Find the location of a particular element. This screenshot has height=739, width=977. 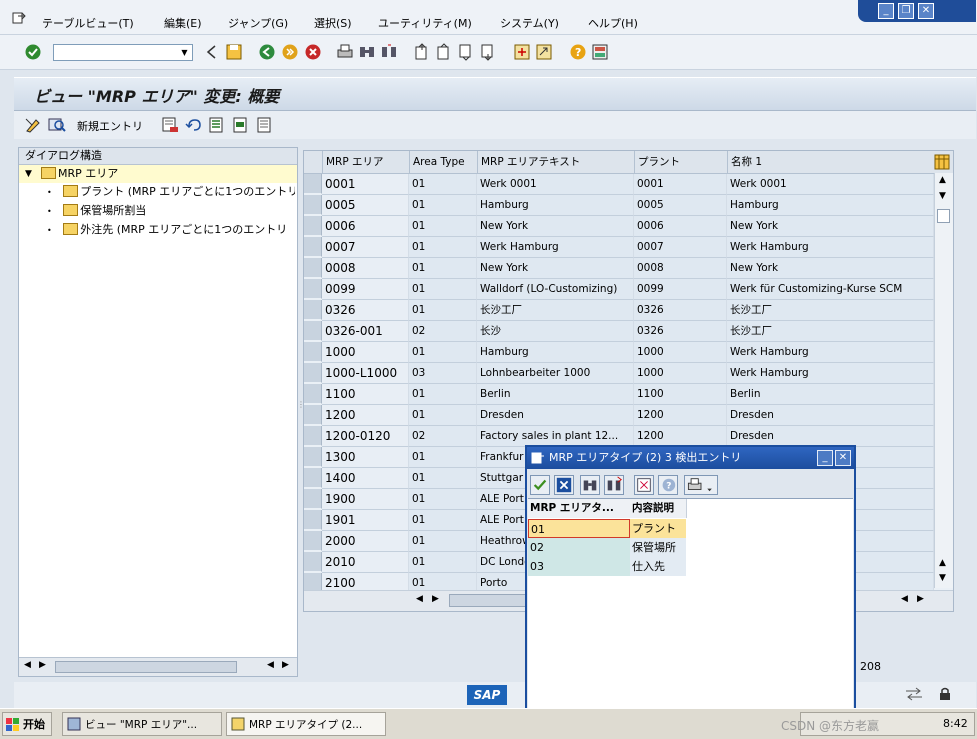

cell-name1: Werk für Customizing-Kurse SCM is located at coordinates (830, 289).